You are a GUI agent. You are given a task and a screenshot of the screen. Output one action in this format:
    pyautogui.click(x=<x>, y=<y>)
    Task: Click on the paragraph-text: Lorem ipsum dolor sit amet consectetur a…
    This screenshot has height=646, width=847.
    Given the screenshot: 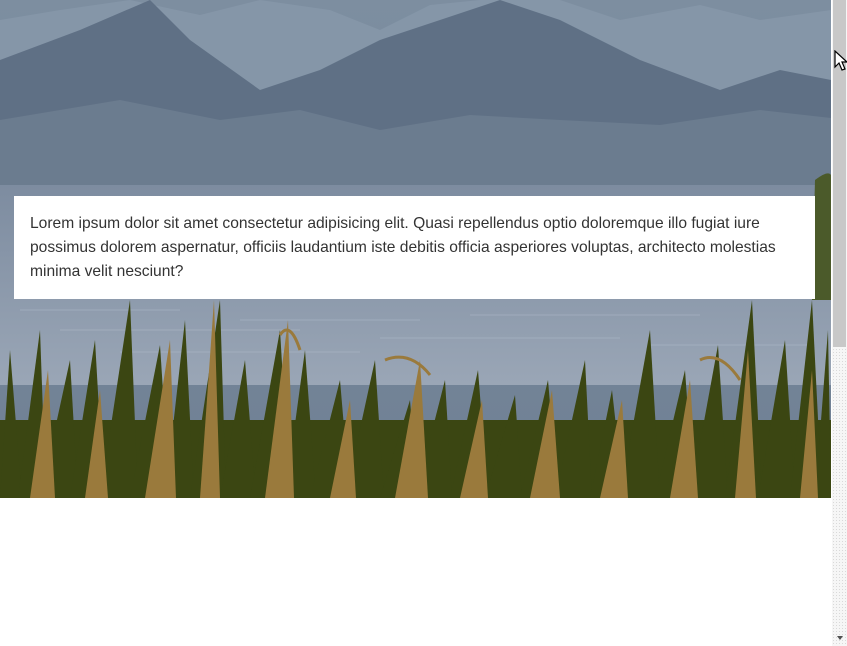 What is the action you would take?
    pyautogui.click(x=403, y=247)
    